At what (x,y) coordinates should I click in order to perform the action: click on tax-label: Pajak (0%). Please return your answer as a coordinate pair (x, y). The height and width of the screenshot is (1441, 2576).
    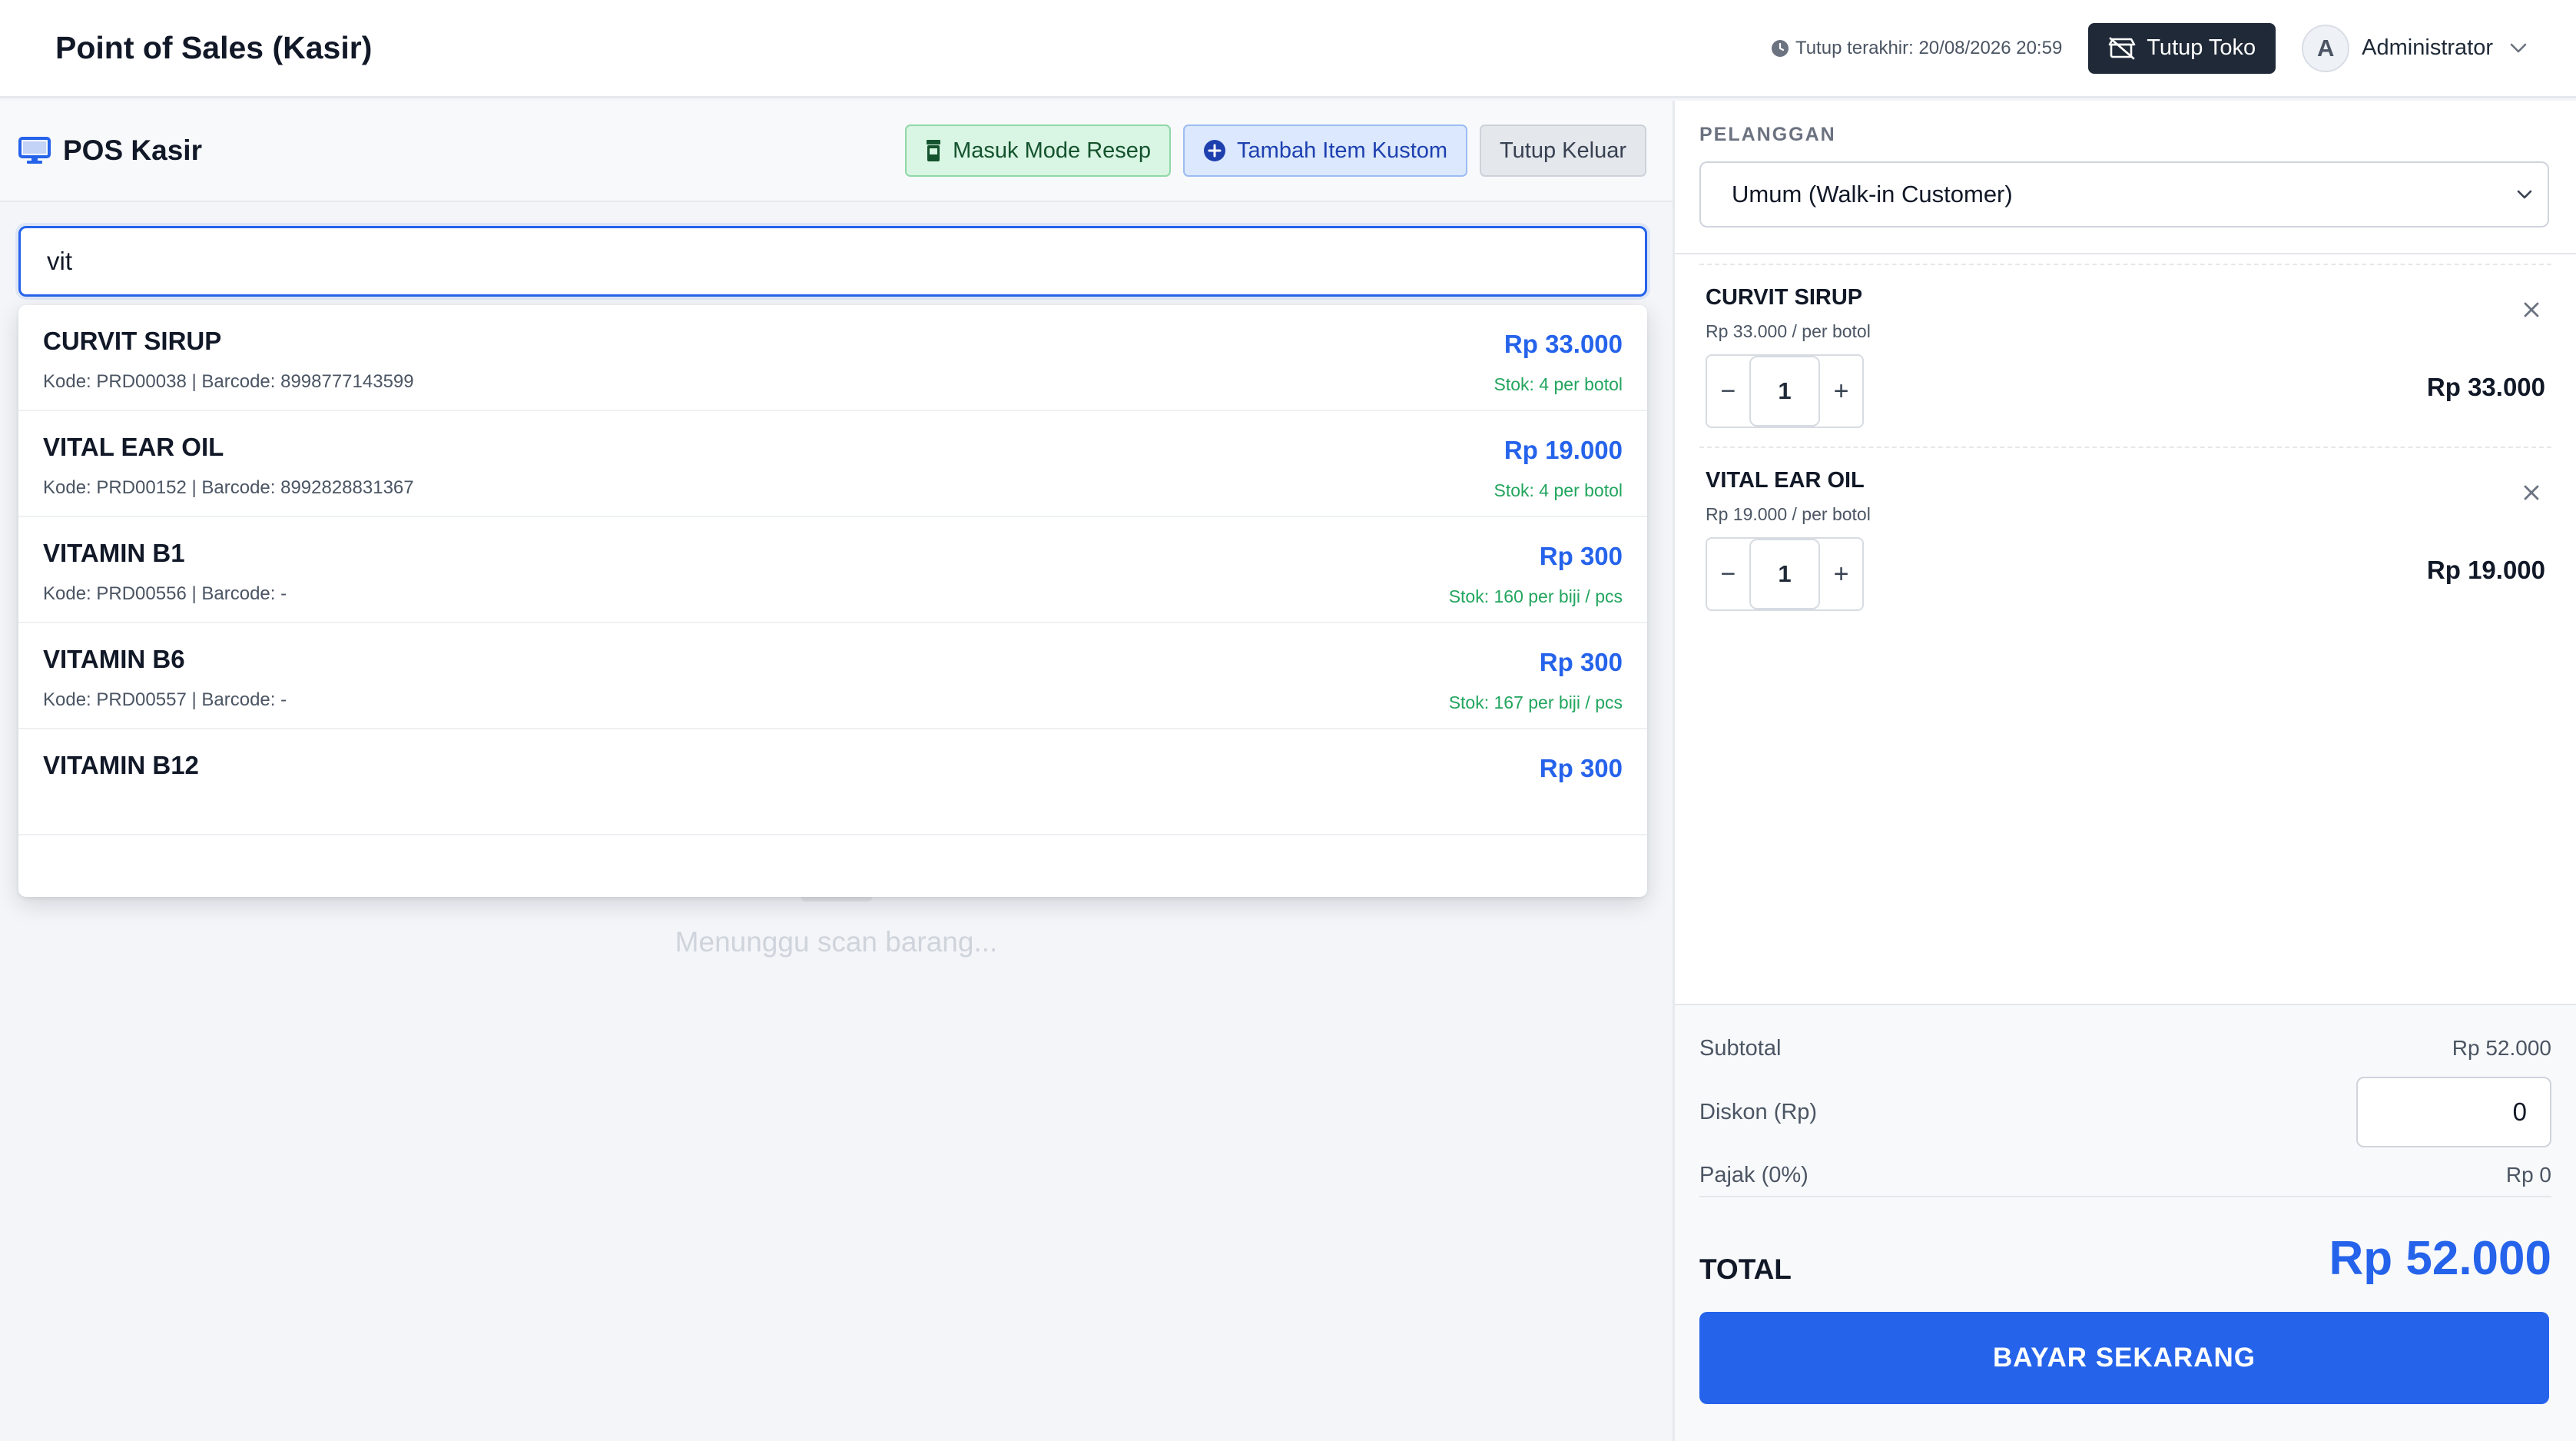
    Looking at the image, I should click on (1754, 1174).